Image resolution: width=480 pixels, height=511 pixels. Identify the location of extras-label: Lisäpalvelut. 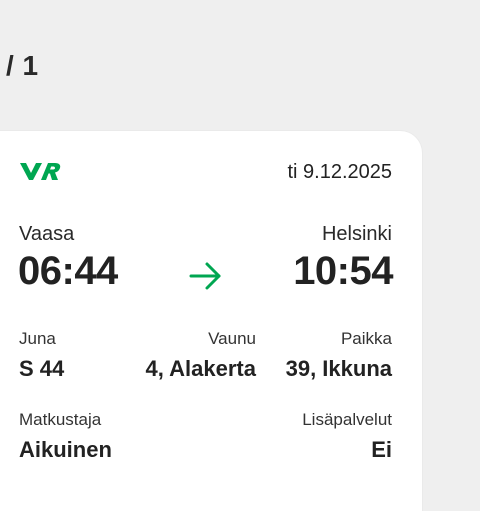
(347, 419).